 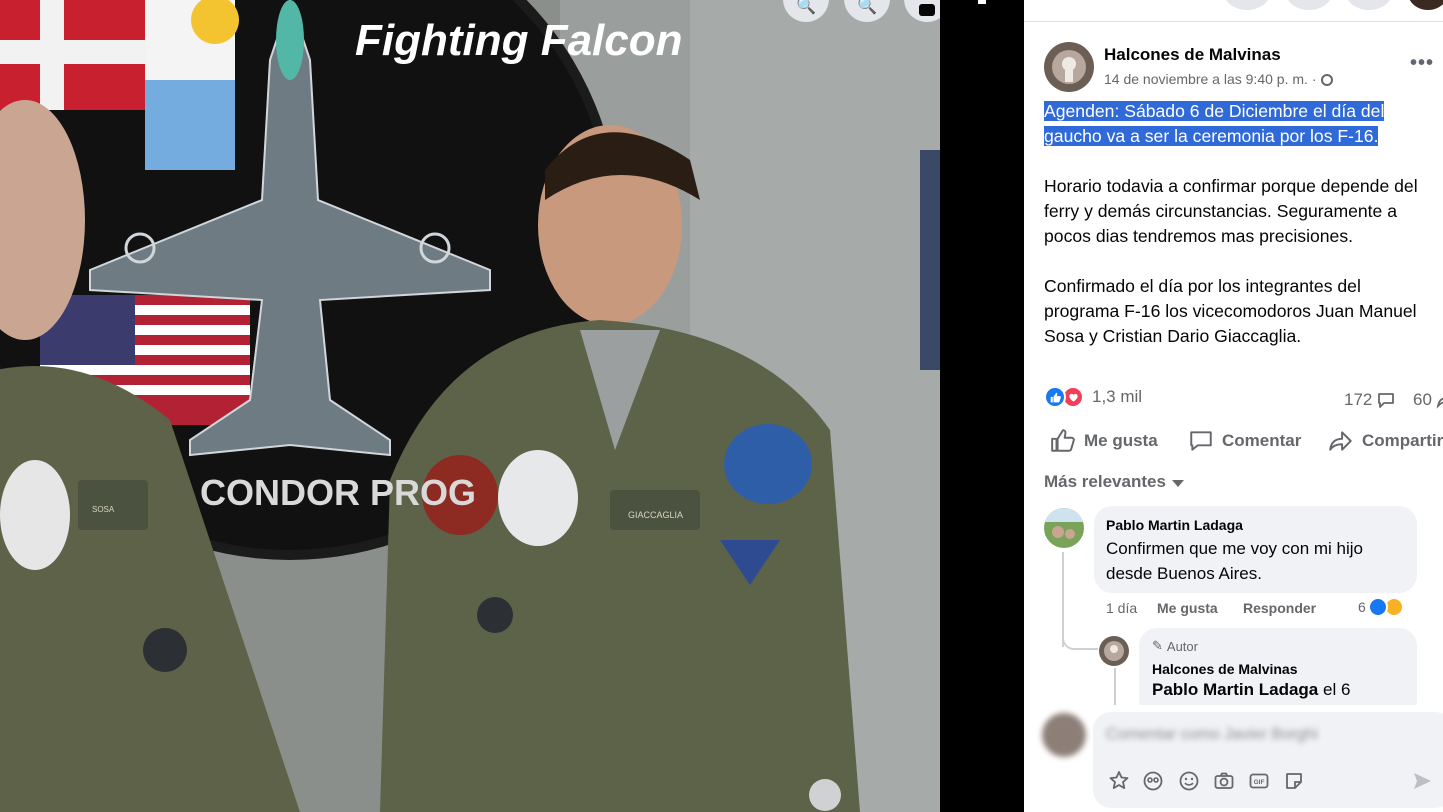 What do you see at coordinates (1235, 689) in the screenshot?
I see `reply-mention: Pablo Martin Ladaga` at bounding box center [1235, 689].